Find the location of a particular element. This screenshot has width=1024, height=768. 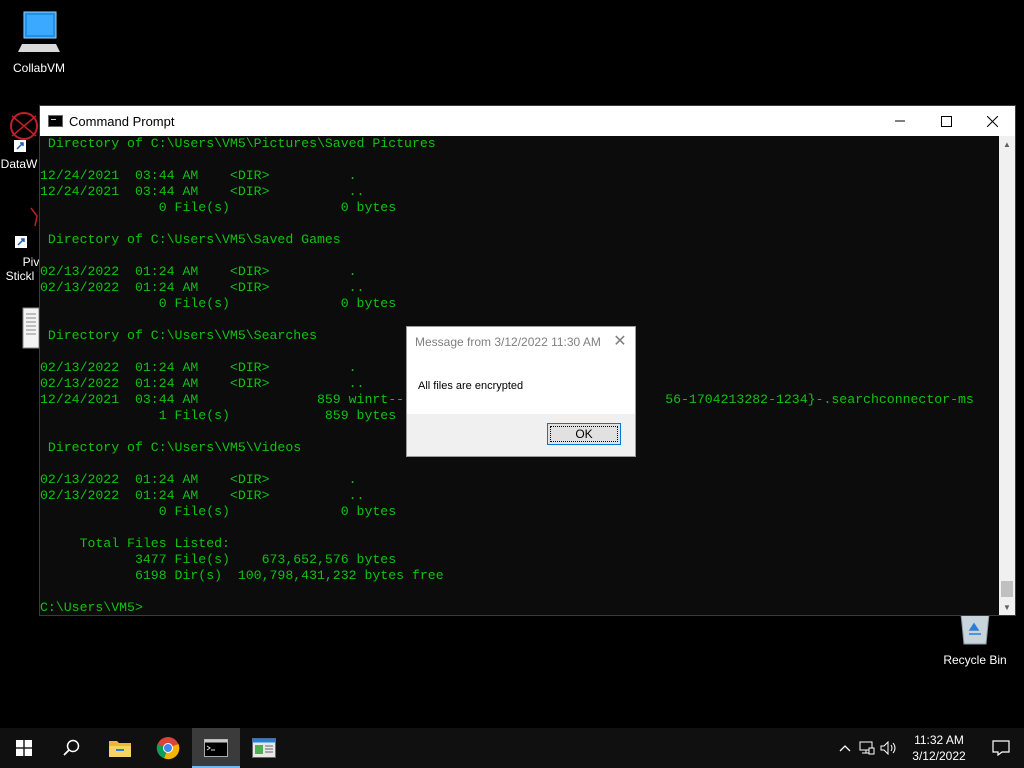

chevron-up-icon is located at coordinates (845, 748).